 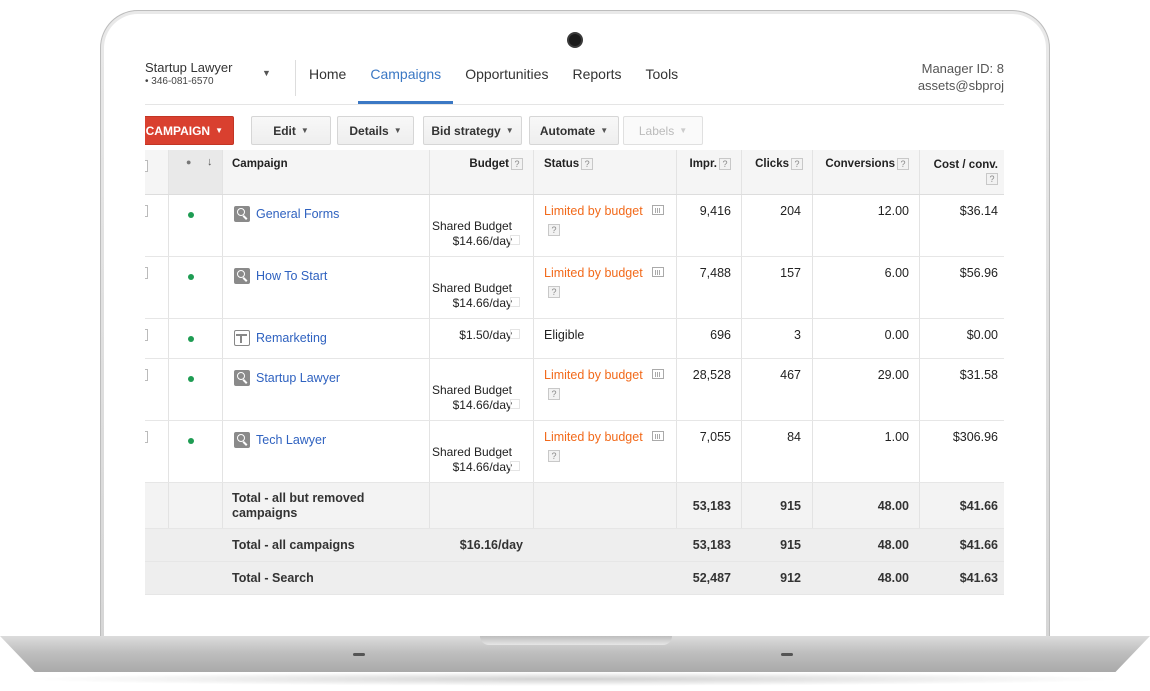 I want to click on clicks-value: 84, so click(x=794, y=437).